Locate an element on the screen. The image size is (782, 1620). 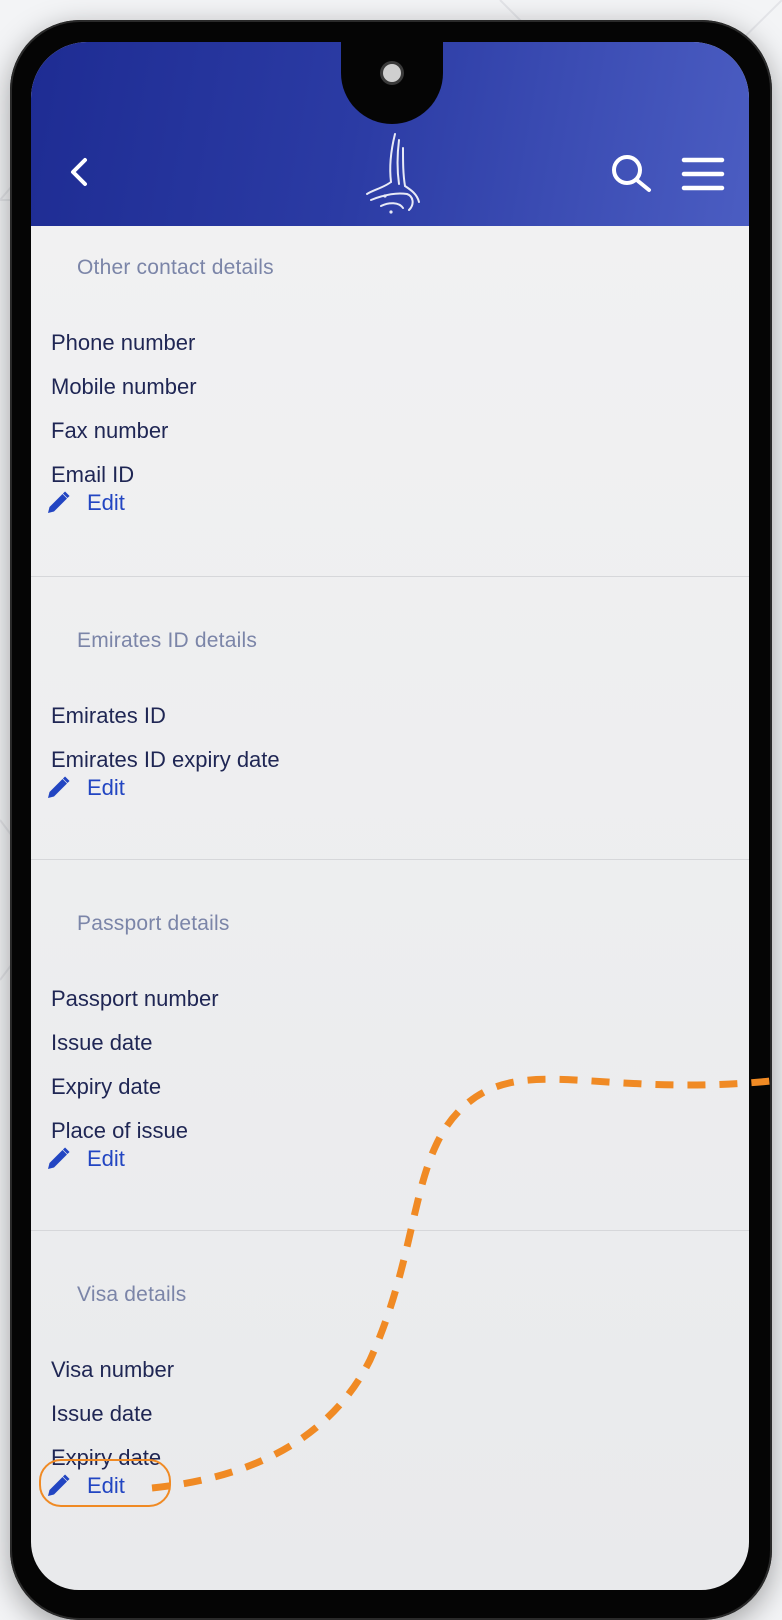
search-button is located at coordinates (633, 174).